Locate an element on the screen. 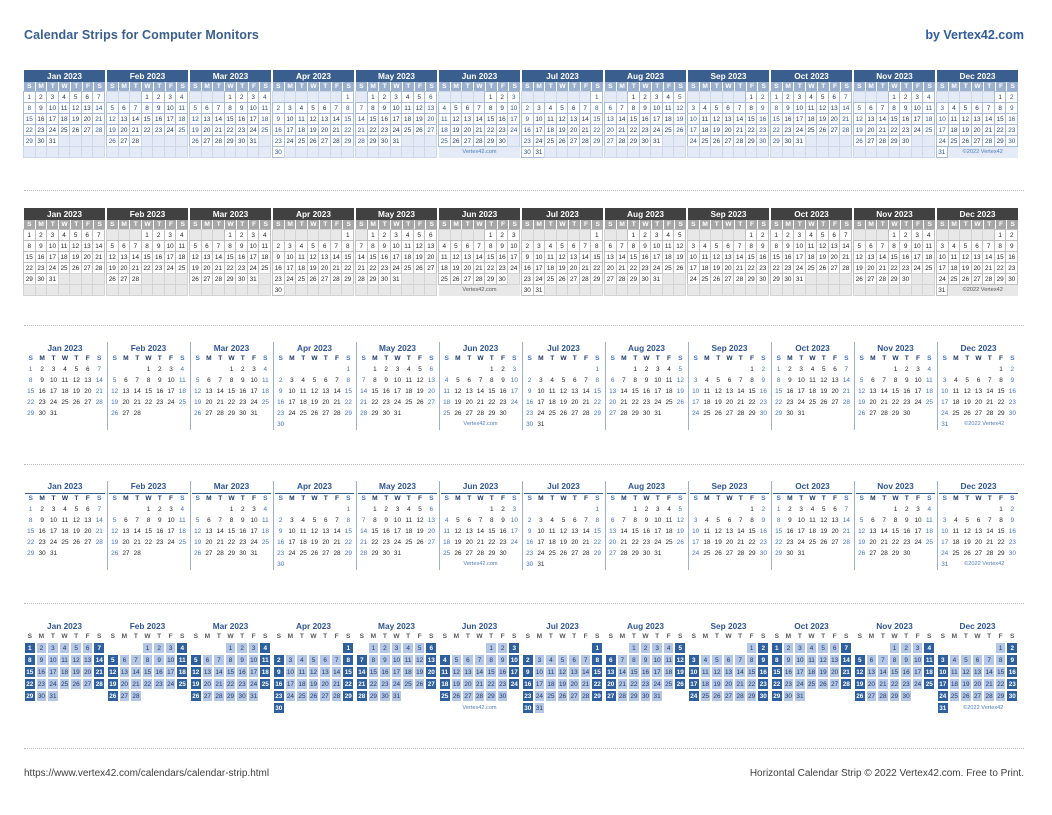  date-cell: 21 is located at coordinates (137, 542).